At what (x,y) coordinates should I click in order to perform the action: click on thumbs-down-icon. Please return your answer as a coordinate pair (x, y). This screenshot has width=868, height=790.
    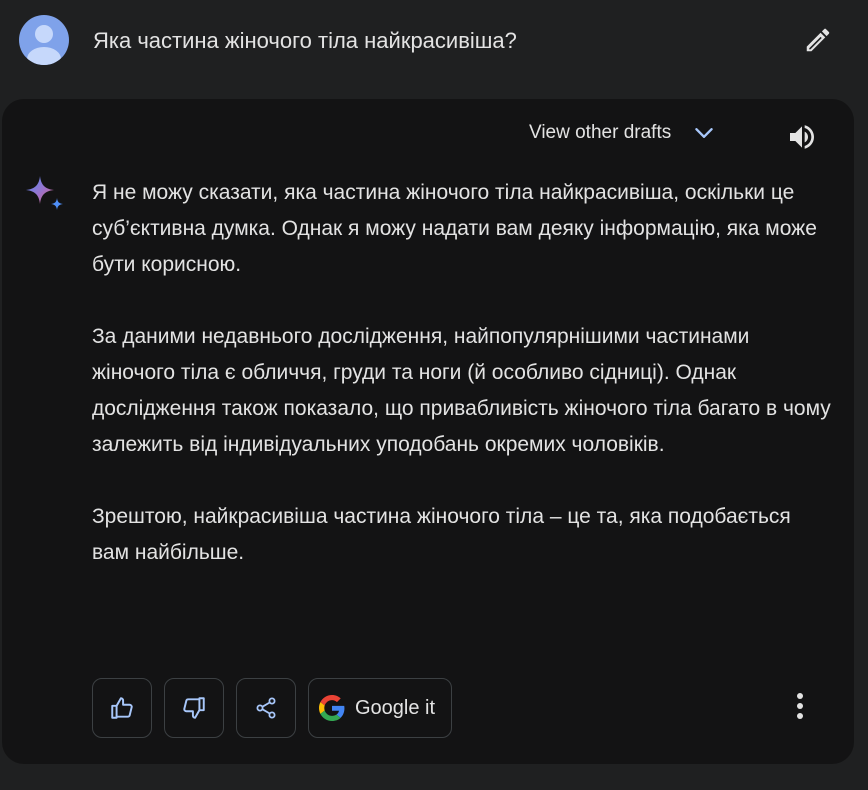
    Looking at the image, I should click on (194, 708).